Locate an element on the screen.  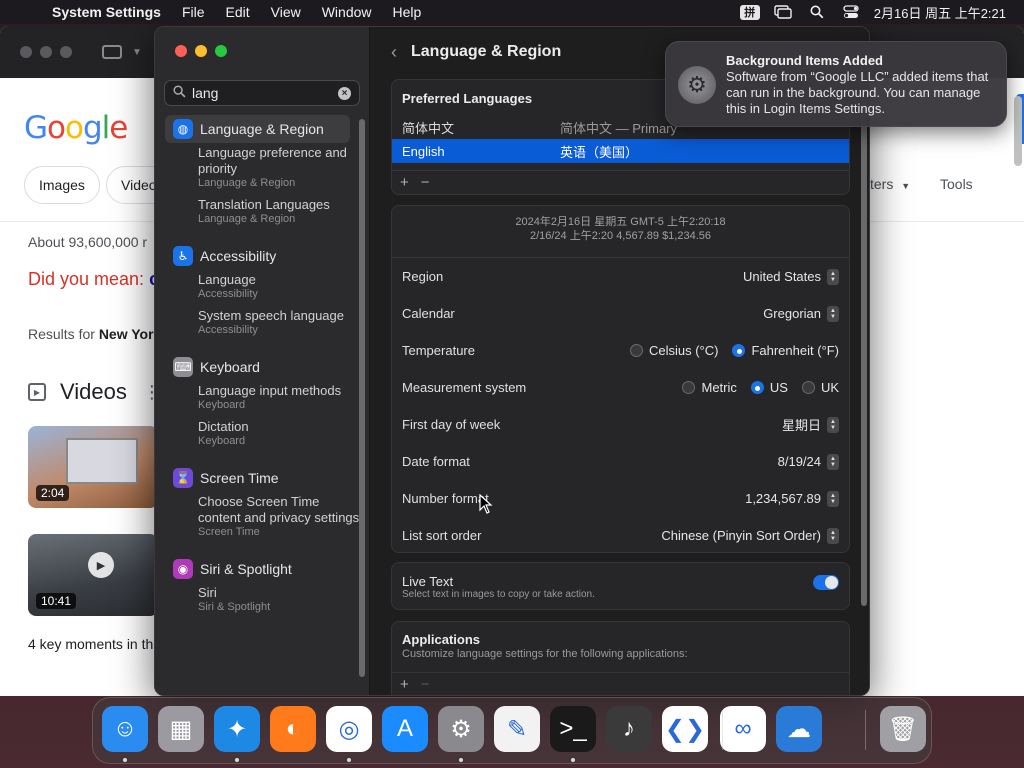
control-center-icon is located at coordinates (851, 12).